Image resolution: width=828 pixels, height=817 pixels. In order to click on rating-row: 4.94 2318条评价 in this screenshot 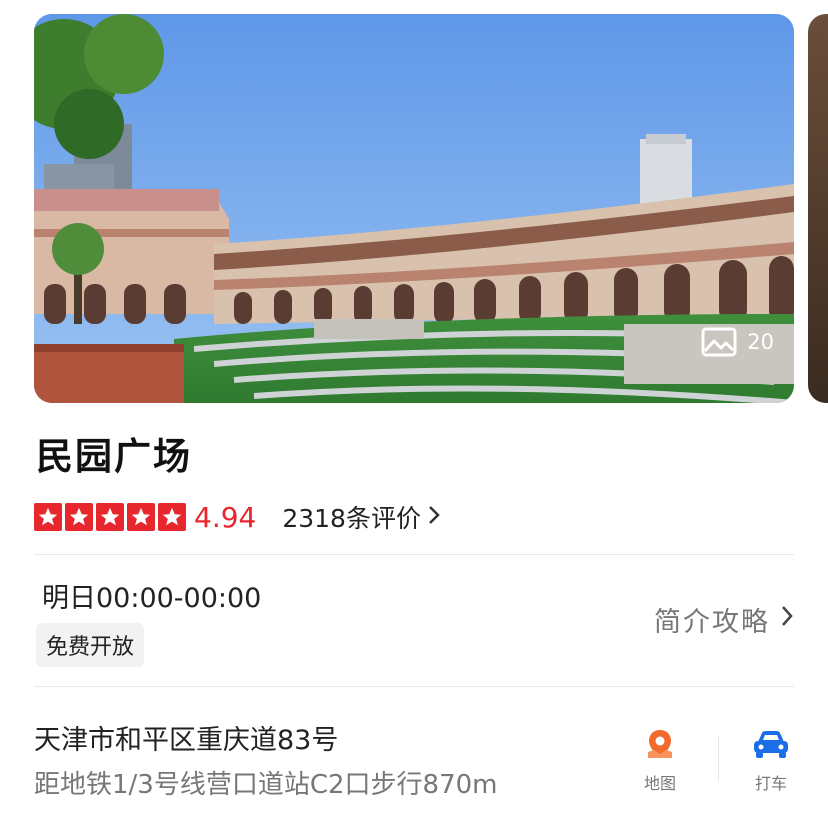, I will do `click(237, 517)`.